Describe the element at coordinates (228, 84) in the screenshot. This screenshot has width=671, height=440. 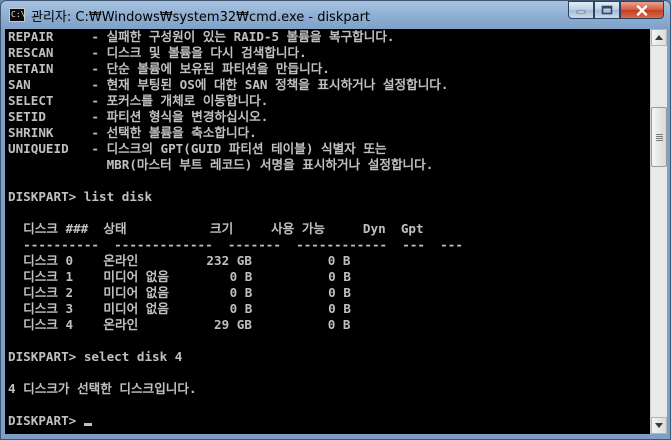
I see `console-line: SAN - 현재 부팅된 OS에 대한 SAN 정책을 표시하거나 설정합니다.` at that location.